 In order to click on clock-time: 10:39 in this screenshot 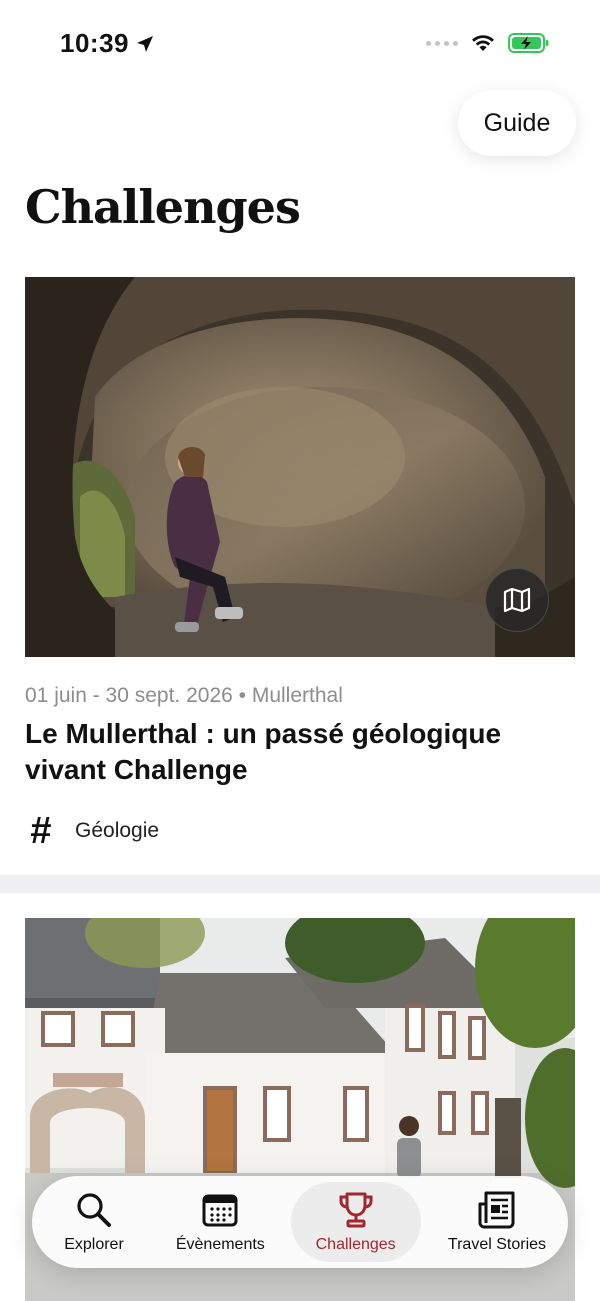, I will do `click(94, 43)`.